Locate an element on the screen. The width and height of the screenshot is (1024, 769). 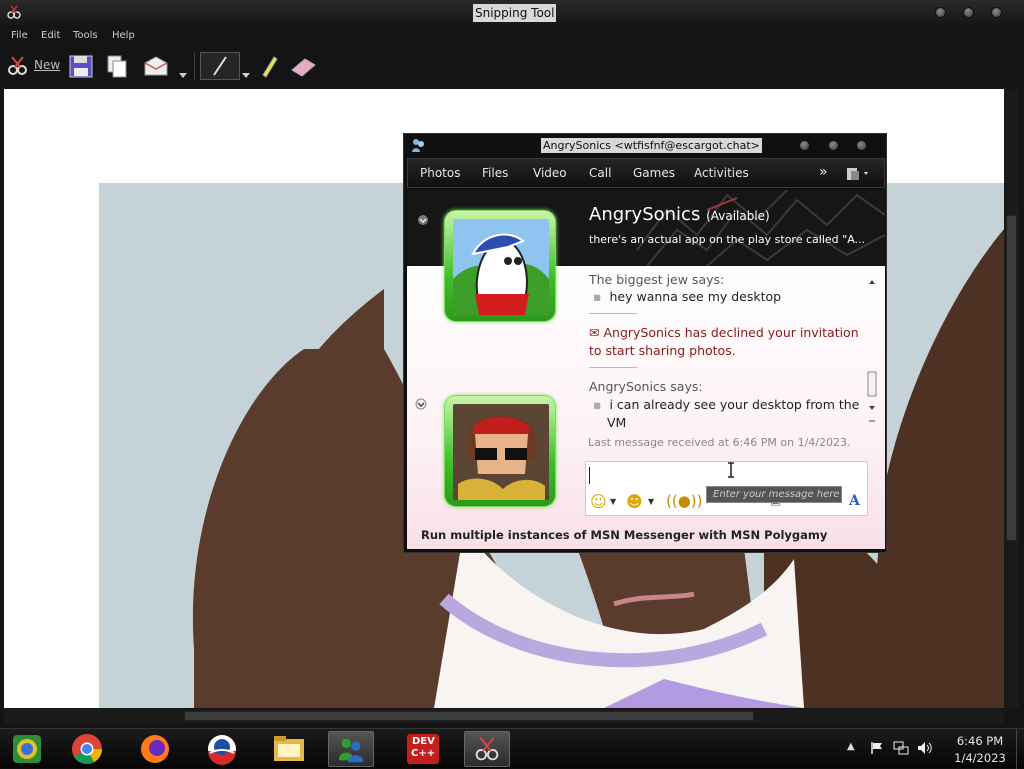
network-icon is located at coordinates (901, 748).